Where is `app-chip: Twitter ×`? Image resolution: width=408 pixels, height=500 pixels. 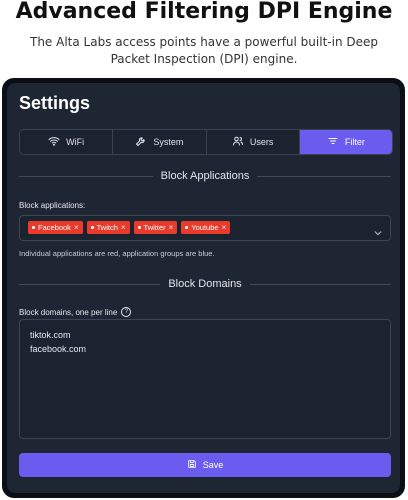 app-chip: Twitter × is located at coordinates (155, 227).